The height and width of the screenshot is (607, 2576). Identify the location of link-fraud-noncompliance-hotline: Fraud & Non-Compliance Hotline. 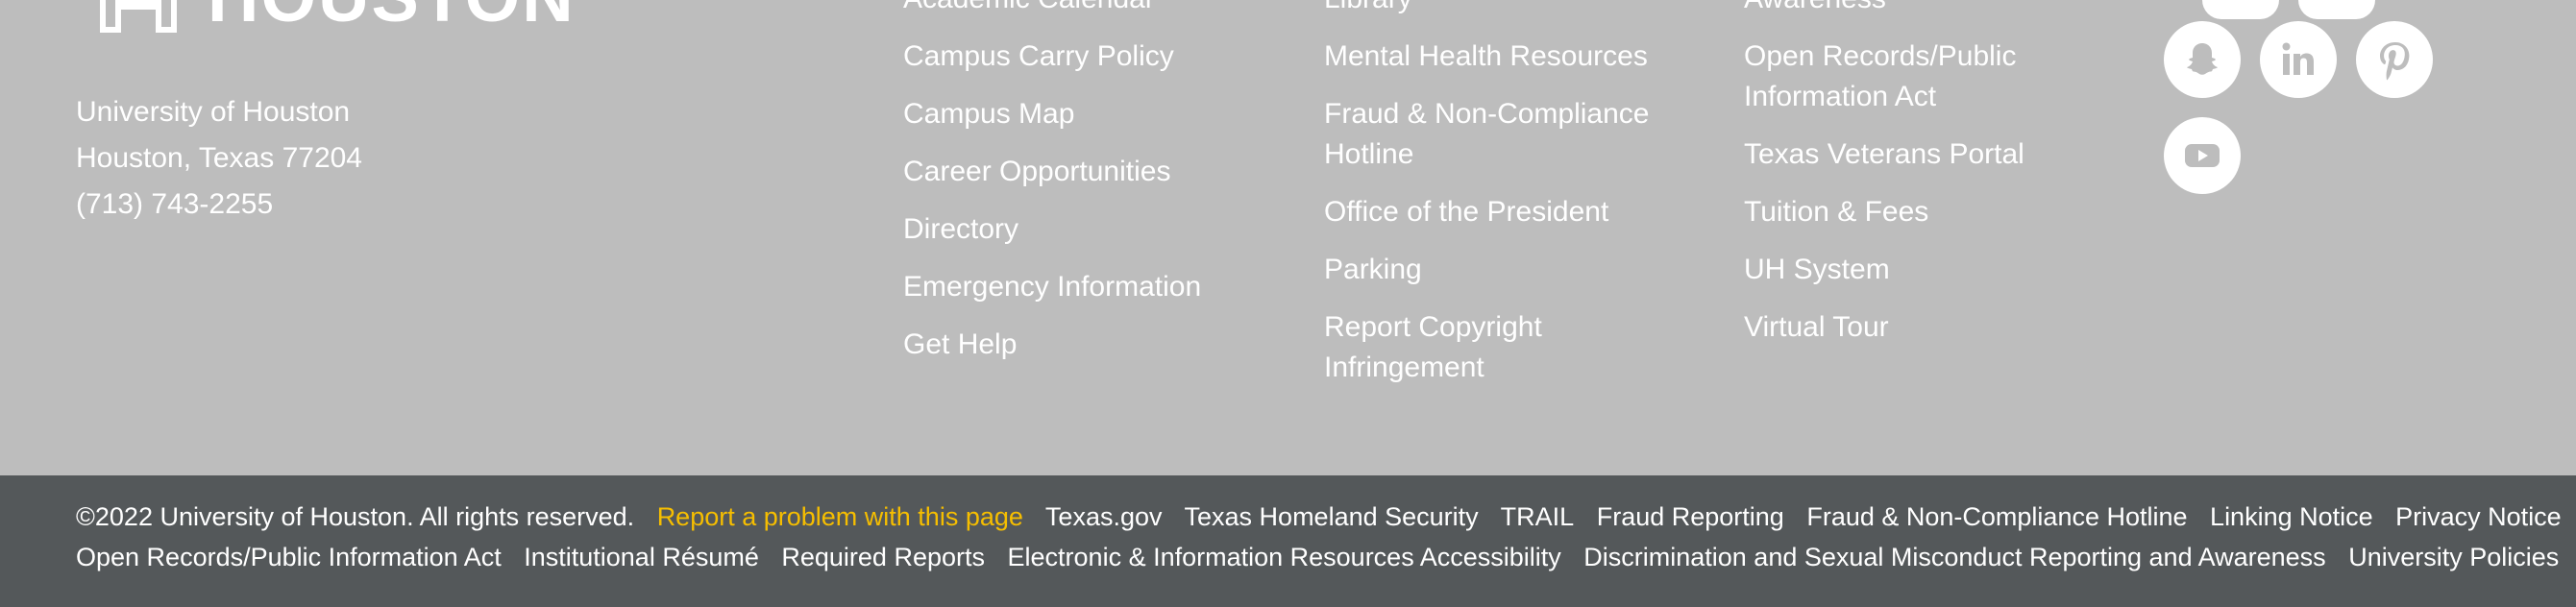
(1996, 516).